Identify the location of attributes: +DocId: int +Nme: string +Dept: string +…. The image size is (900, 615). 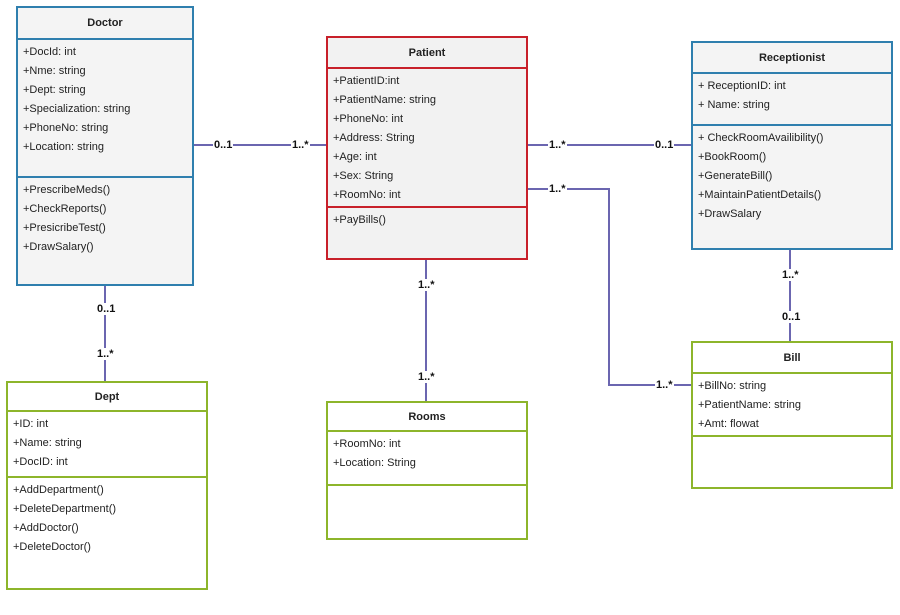
(105, 109).